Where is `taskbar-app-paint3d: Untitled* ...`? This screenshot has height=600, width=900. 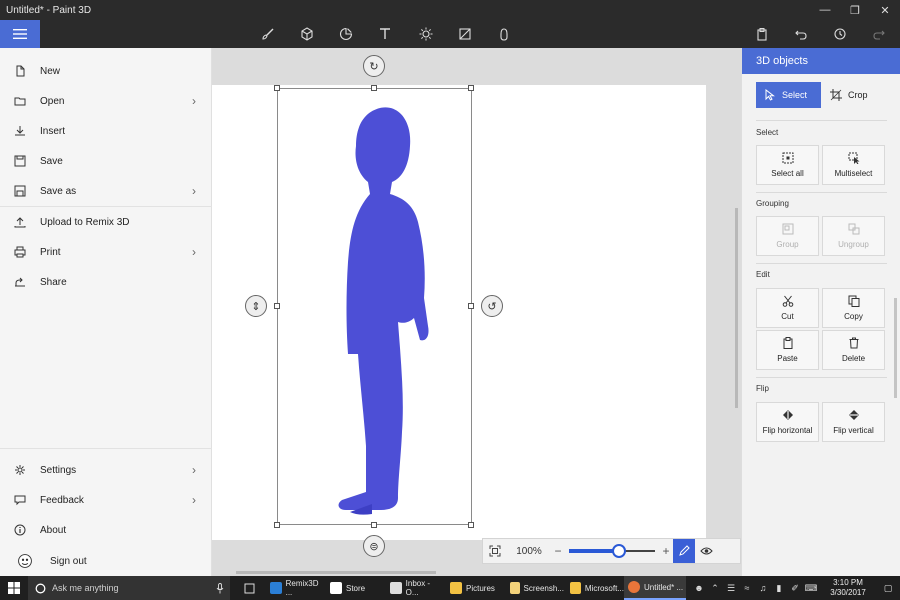
taskbar-app-paint3d: Untitled* ... is located at coordinates (655, 588).